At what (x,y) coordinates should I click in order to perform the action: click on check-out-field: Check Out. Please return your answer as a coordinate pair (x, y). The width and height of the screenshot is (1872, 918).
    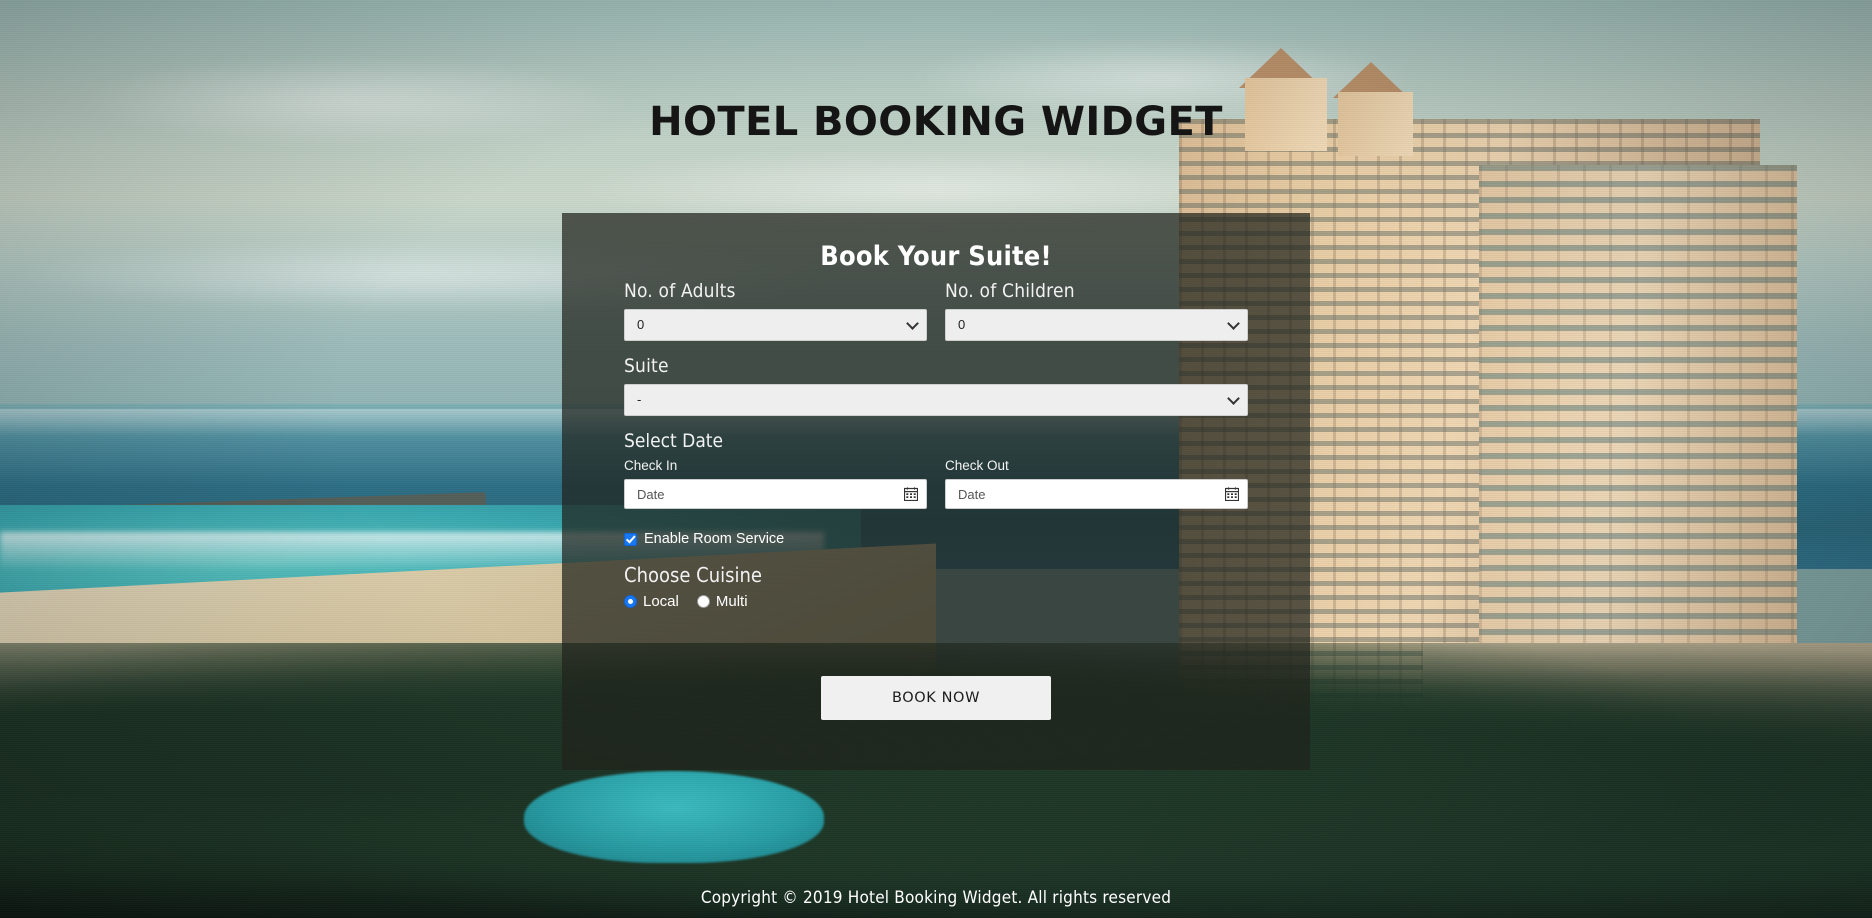
    Looking at the image, I should click on (1096, 483).